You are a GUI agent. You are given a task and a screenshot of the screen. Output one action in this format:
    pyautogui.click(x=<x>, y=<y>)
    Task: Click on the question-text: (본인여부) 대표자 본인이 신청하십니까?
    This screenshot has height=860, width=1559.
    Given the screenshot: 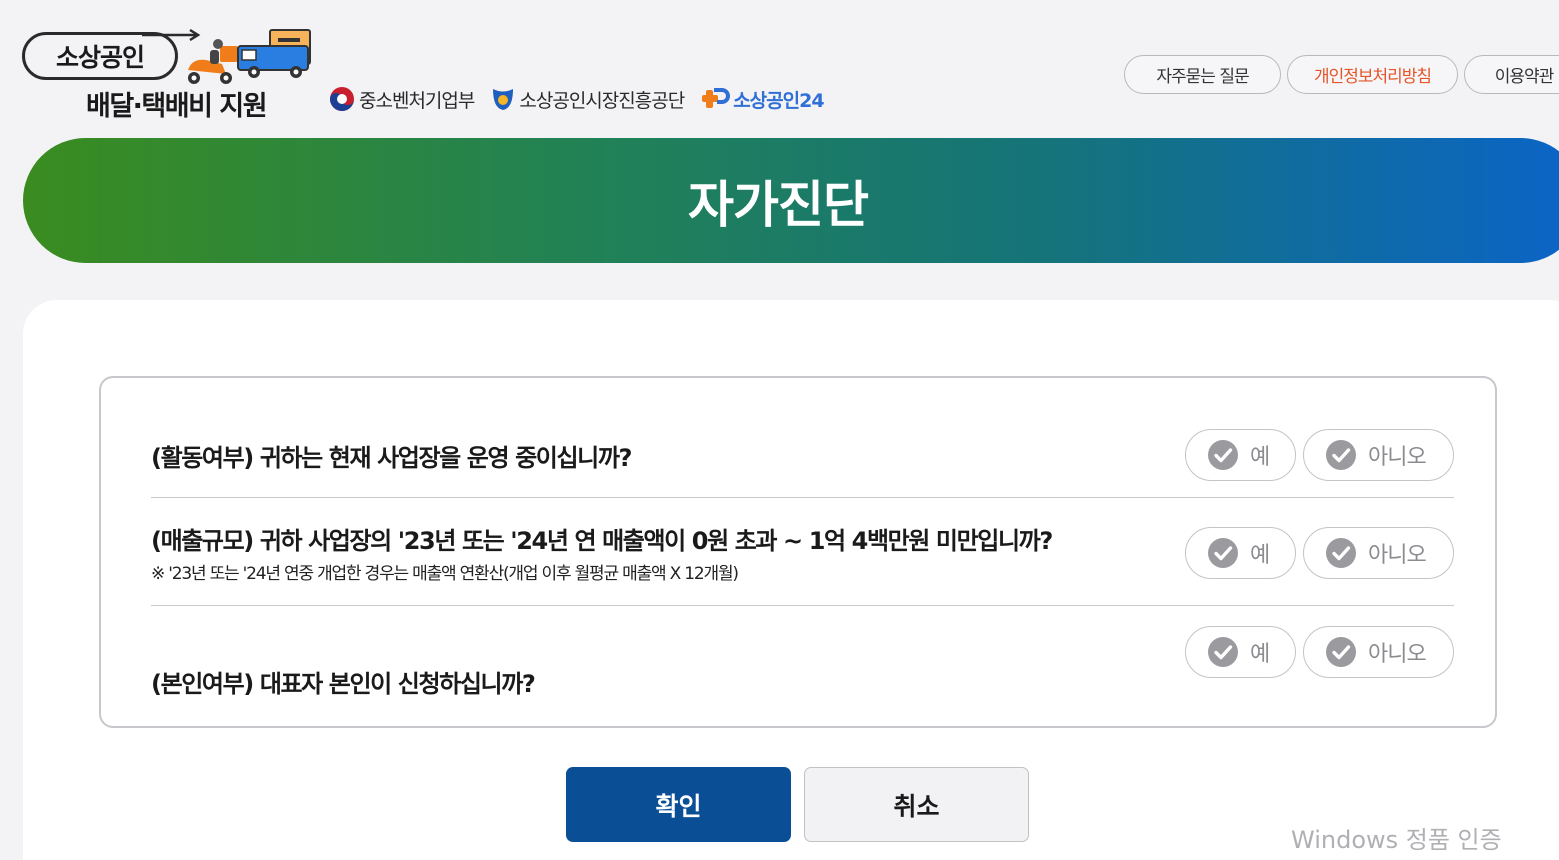 What is the action you would take?
    pyautogui.click(x=343, y=684)
    